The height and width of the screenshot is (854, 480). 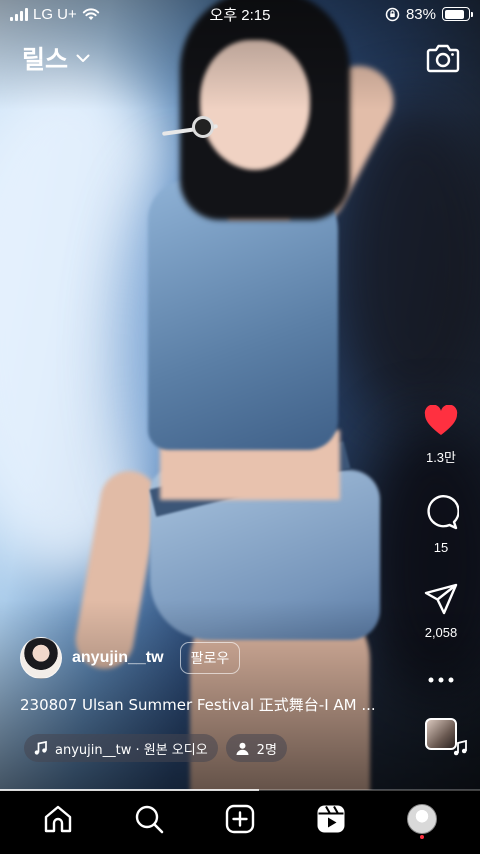 I want to click on reels-header: 릴스, so click(x=56, y=58).